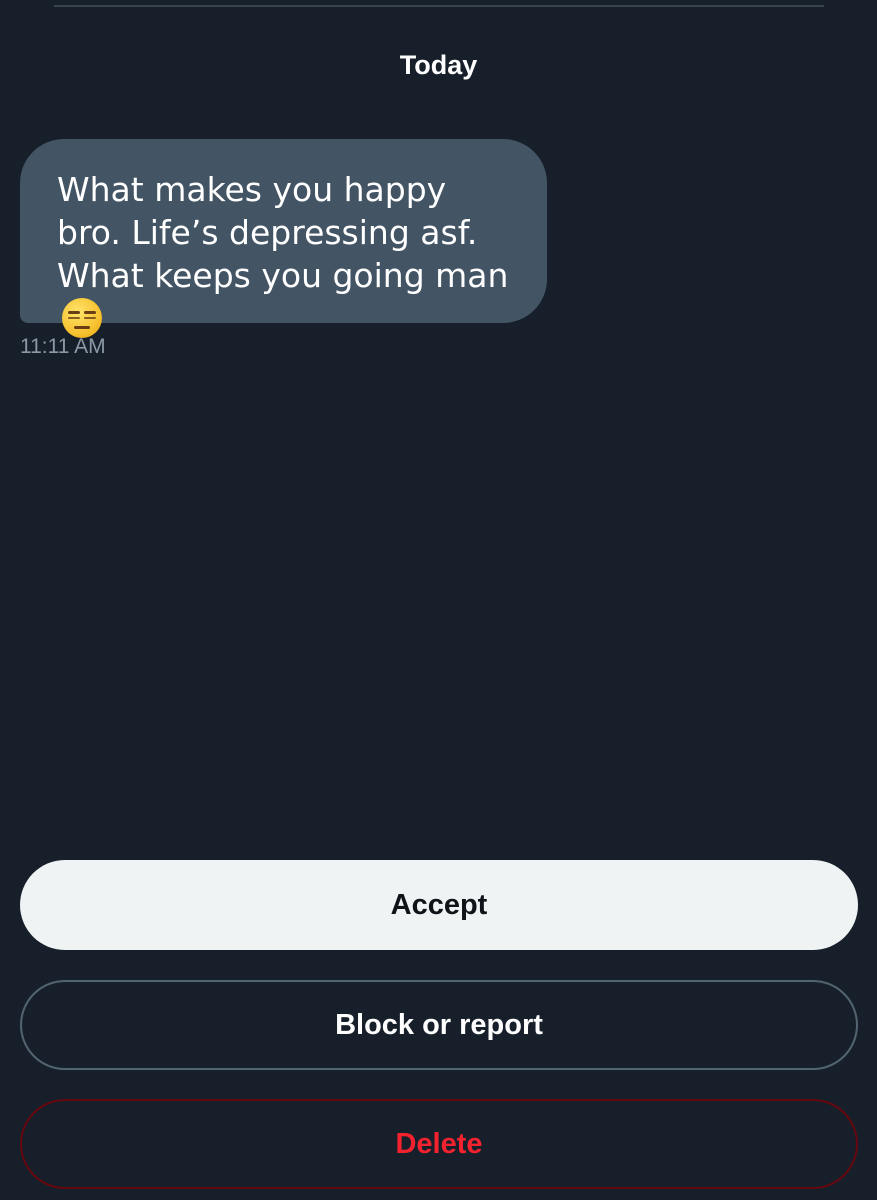 The width and height of the screenshot is (877, 1200). I want to click on accept-button-label: Accept, so click(439, 904).